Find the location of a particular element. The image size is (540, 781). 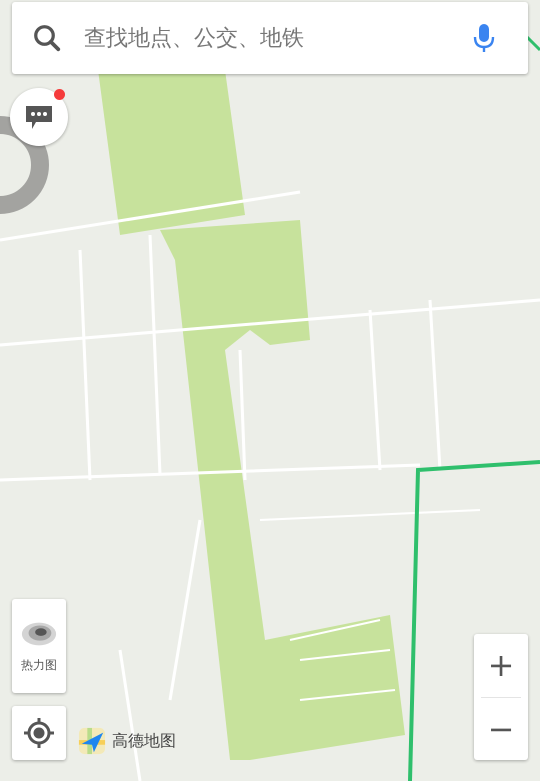

search-bar: 查找地点、公交、地铁 is located at coordinates (270, 38).